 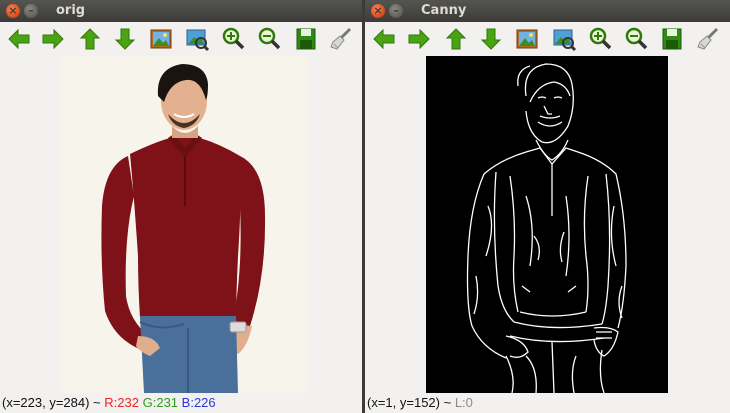 What do you see at coordinates (463, 402) in the screenshot?
I see `status-luminance-value: L:0` at bounding box center [463, 402].